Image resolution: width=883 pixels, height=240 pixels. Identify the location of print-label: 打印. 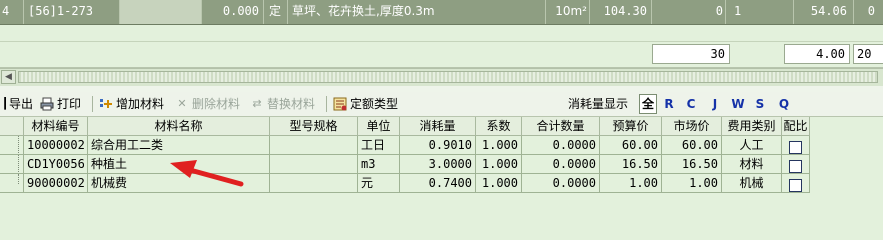
(69, 104).